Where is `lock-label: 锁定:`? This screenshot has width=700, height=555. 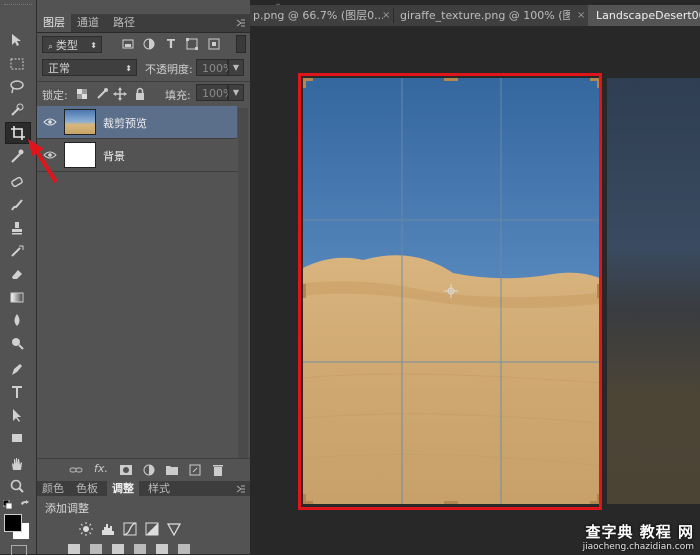
lock-label: 锁定: is located at coordinates (55, 95).